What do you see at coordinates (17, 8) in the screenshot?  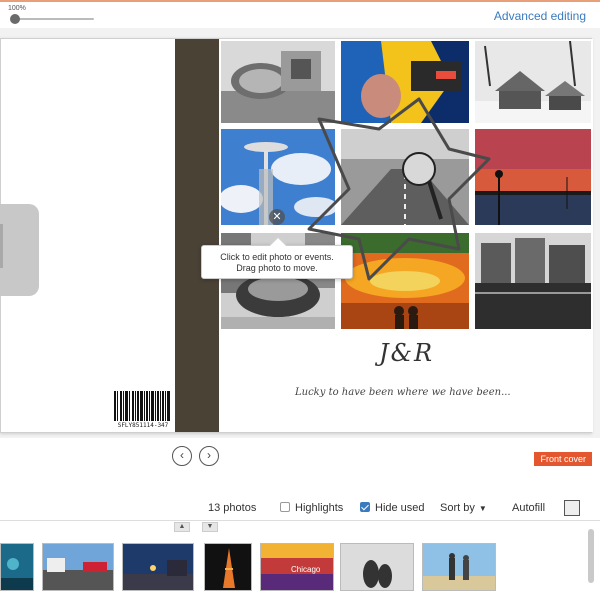 I see `zoom-level-label: 100%` at bounding box center [17, 8].